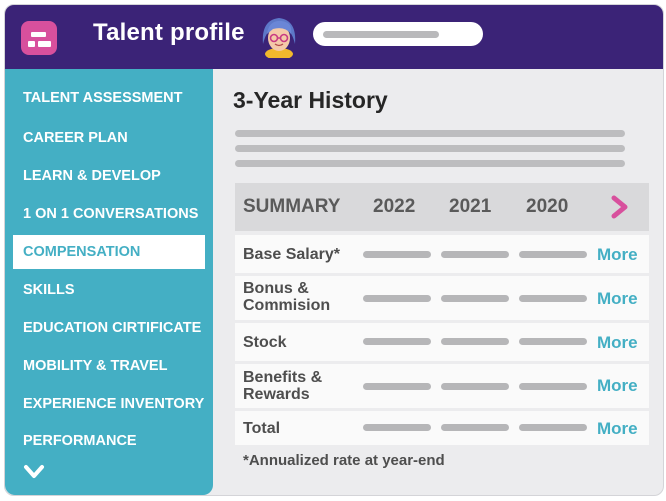 The image size is (666, 501). What do you see at coordinates (109, 176) in the screenshot?
I see `sidebar-item-learn-develop: LEARN & DEVELOP` at bounding box center [109, 176].